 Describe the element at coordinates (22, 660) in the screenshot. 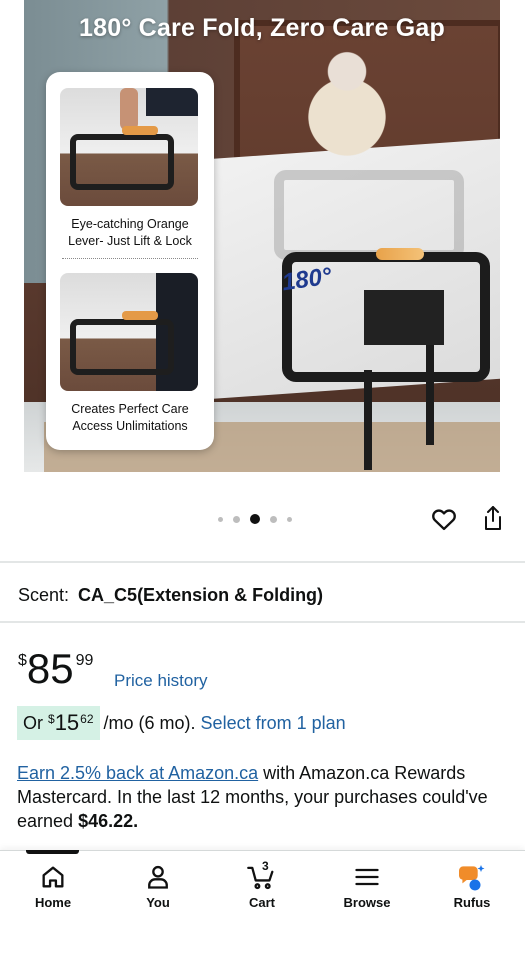

I see `price-currency: $` at that location.